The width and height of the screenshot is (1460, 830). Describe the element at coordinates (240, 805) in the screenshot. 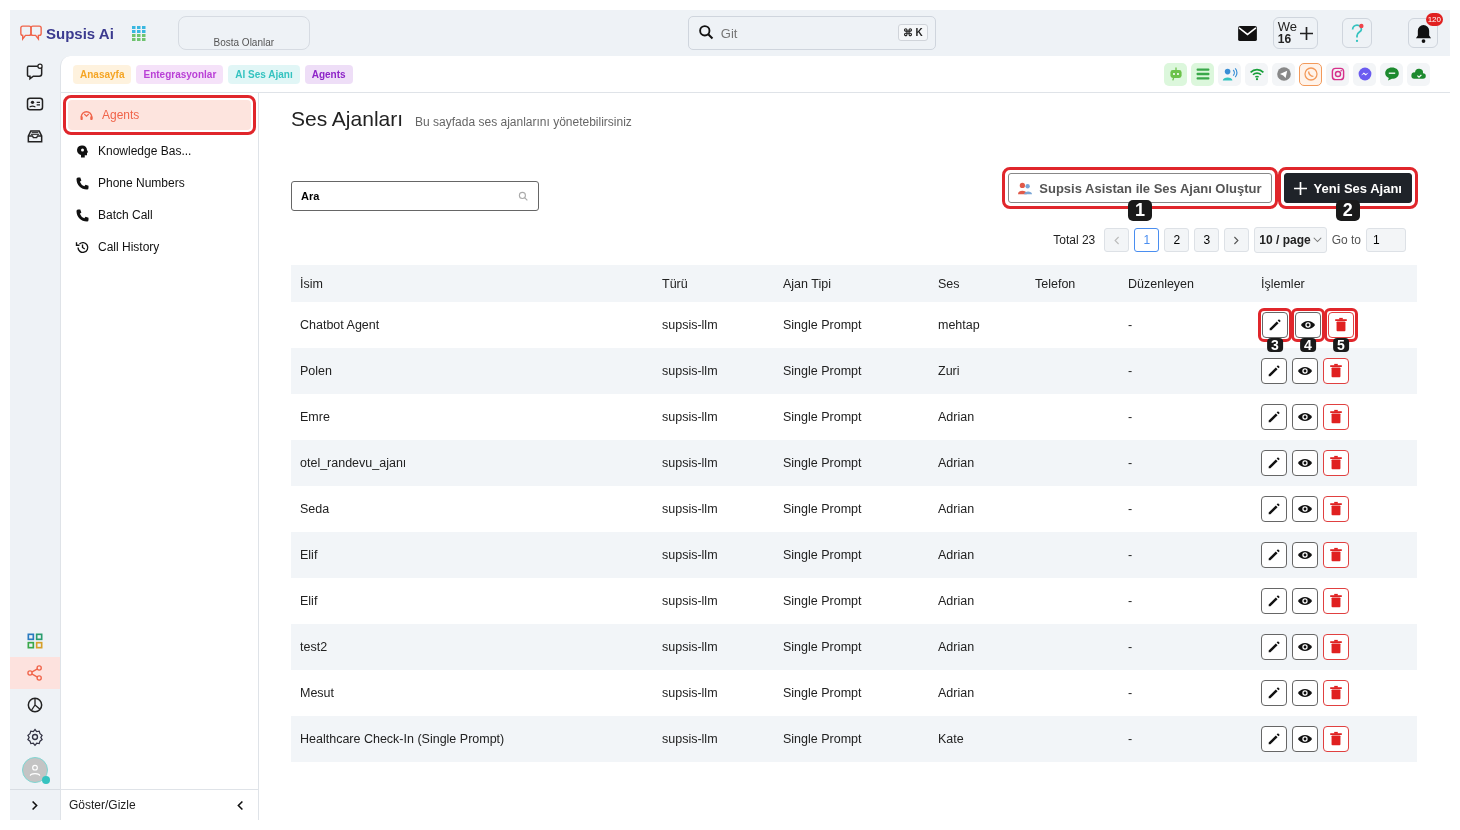

I see `chevron-left-icon` at that location.